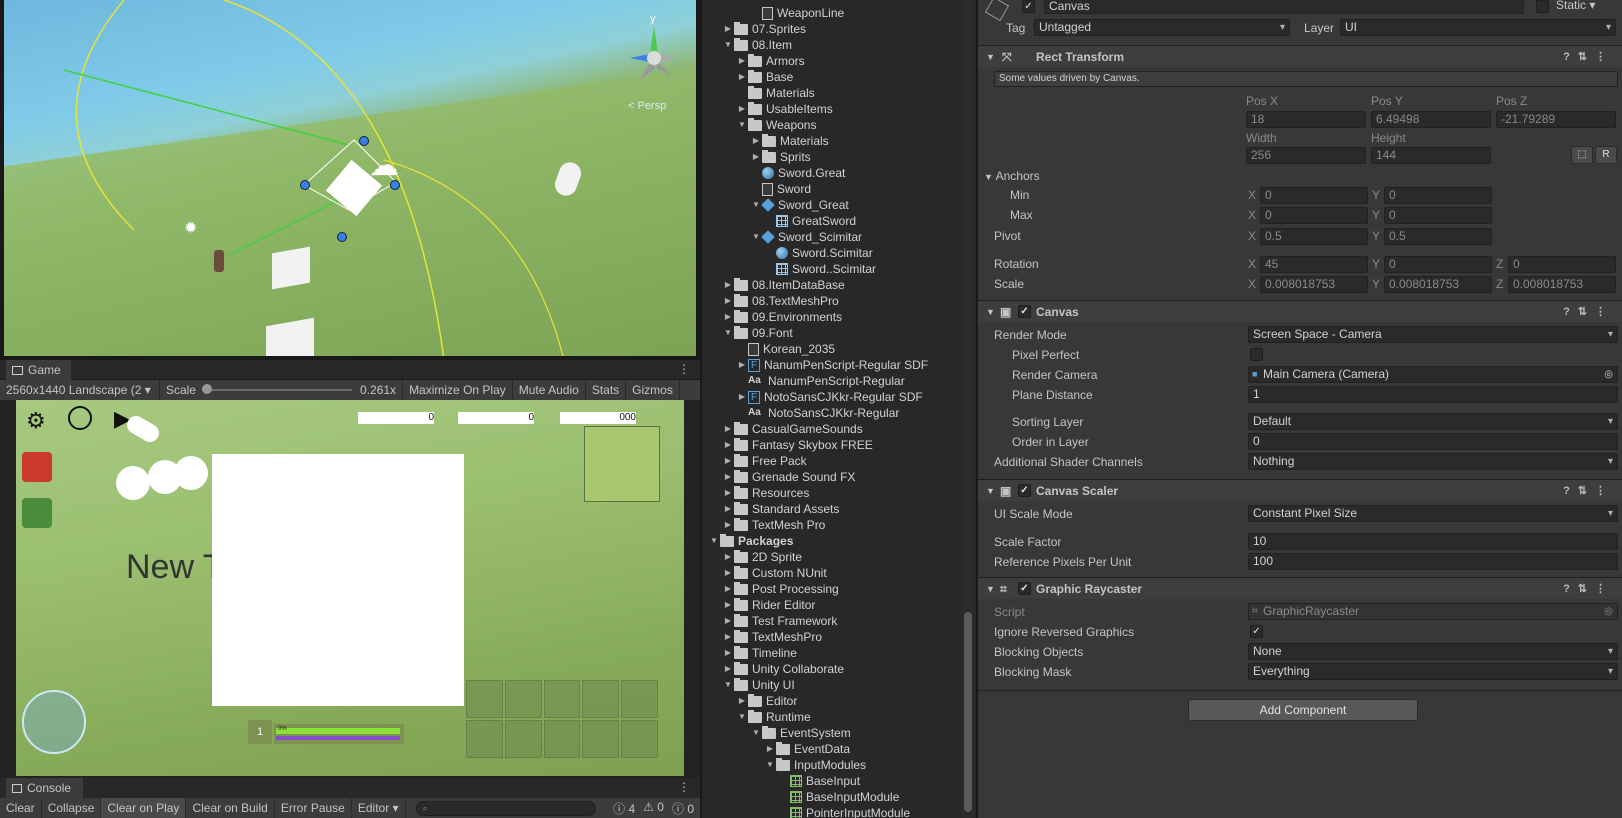  Describe the element at coordinates (37, 467) in the screenshot. I see `chest-icon` at that location.